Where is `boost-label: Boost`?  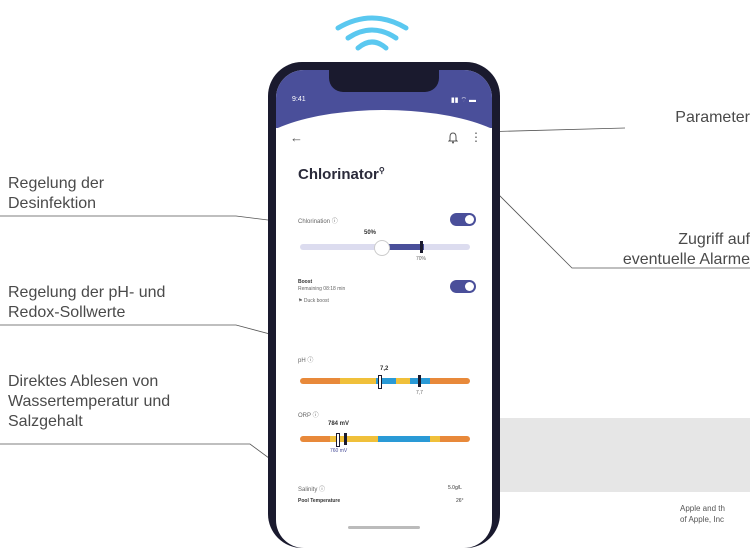
boost-label: Boost is located at coordinates (305, 282).